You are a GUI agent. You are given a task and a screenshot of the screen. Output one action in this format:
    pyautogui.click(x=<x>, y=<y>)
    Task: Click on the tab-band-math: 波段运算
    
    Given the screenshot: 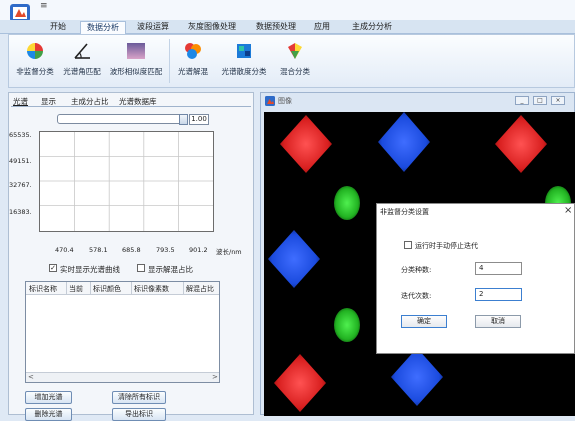 What is the action you would take?
    pyautogui.click(x=153, y=27)
    